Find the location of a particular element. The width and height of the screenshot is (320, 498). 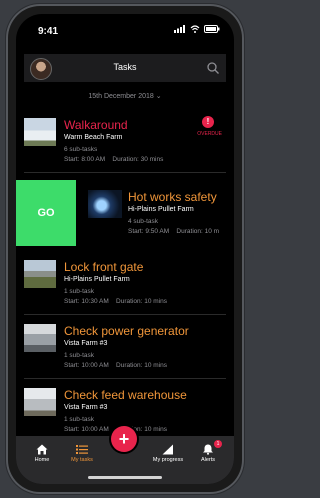

task-title: Check feed warehouse is located at coordinates (125, 395).